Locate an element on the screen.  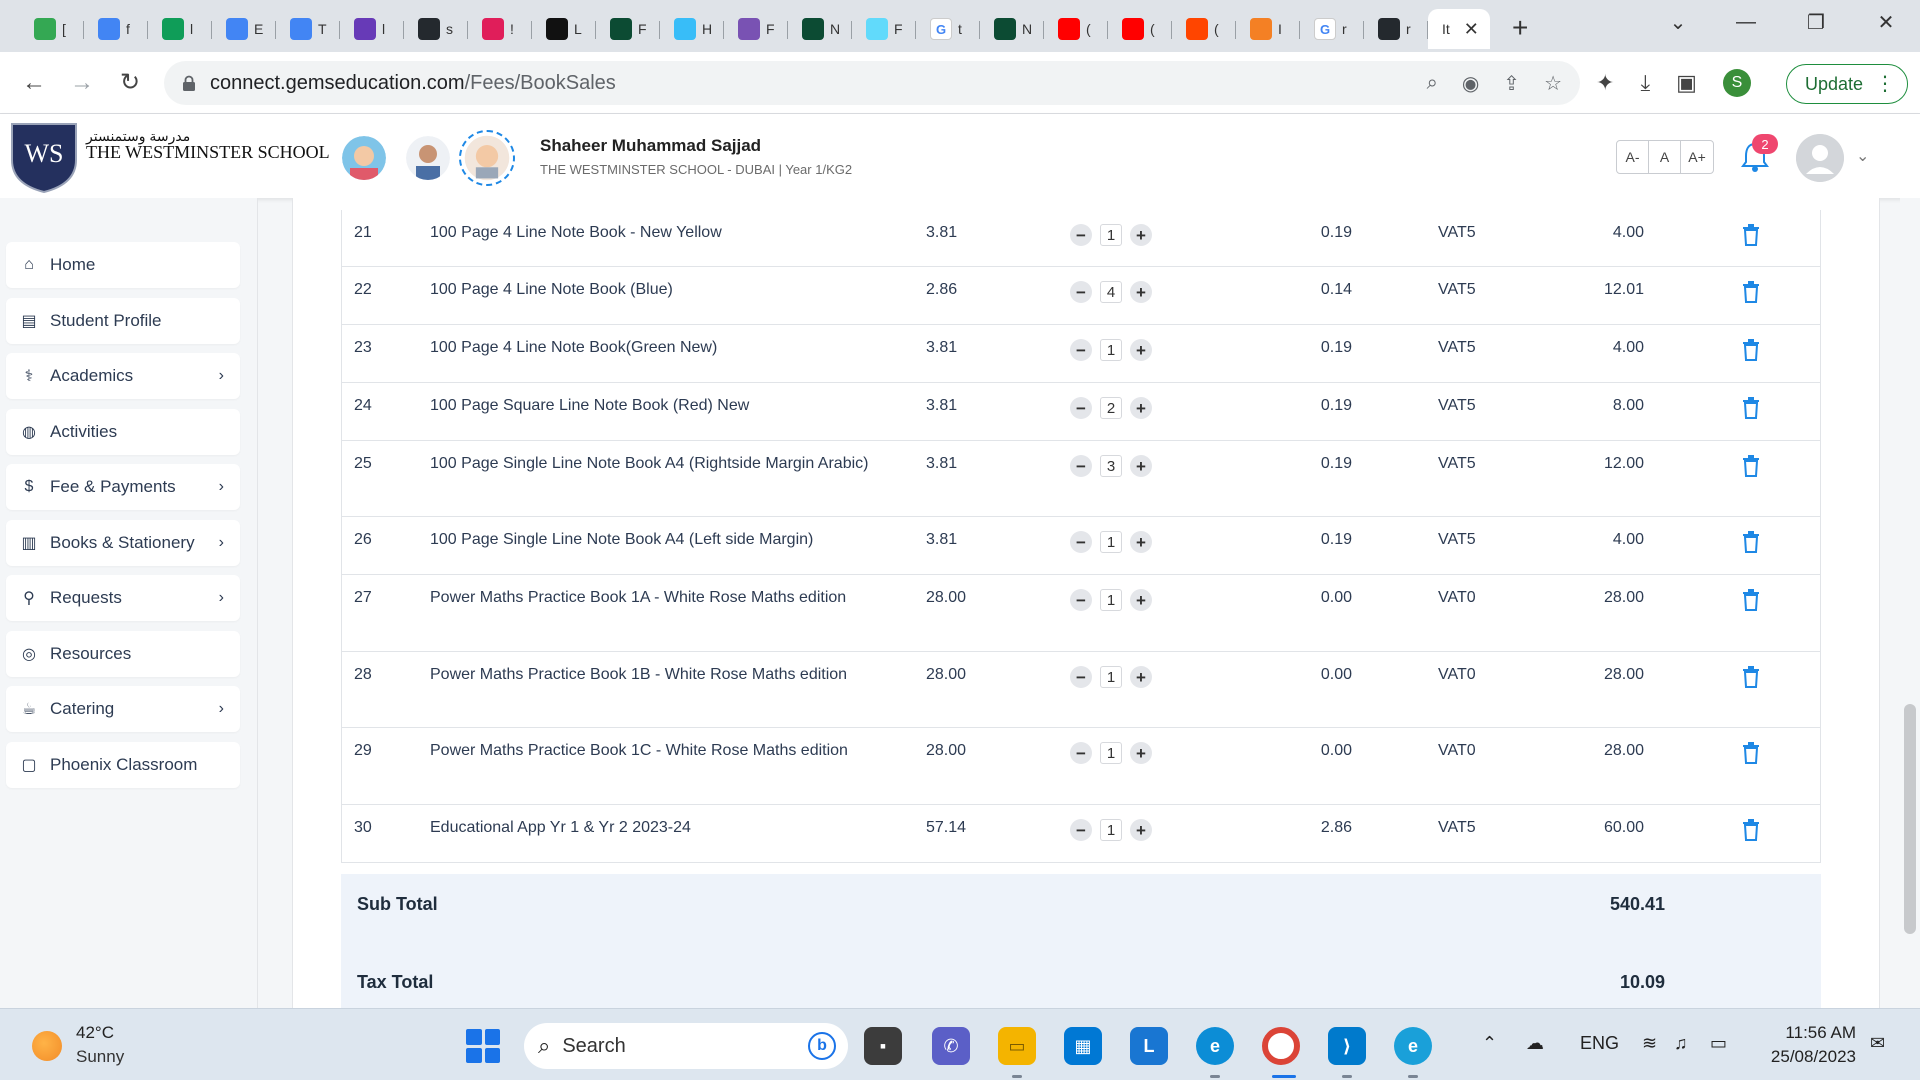
browser-tab: L is located at coordinates (564, 29).